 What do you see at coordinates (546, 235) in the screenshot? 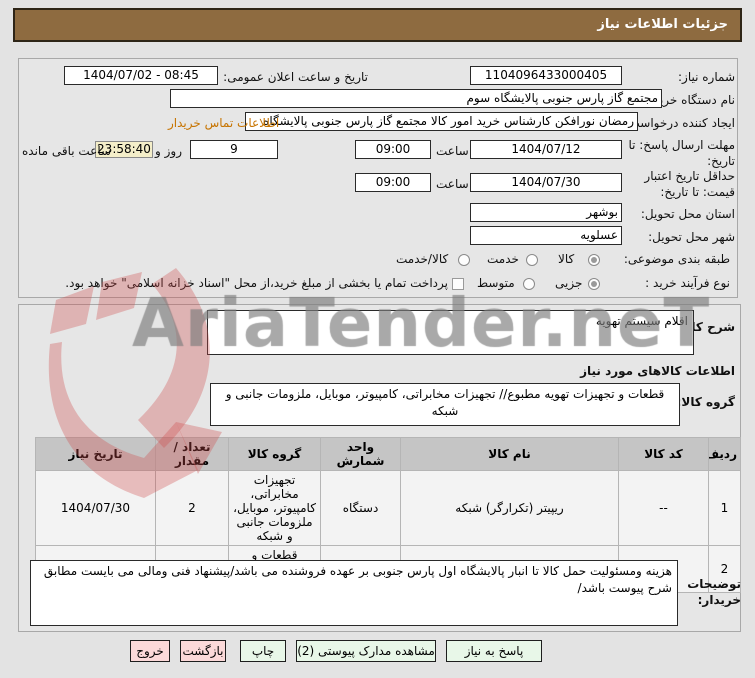
I see `city-field: عسلویه` at bounding box center [546, 235].